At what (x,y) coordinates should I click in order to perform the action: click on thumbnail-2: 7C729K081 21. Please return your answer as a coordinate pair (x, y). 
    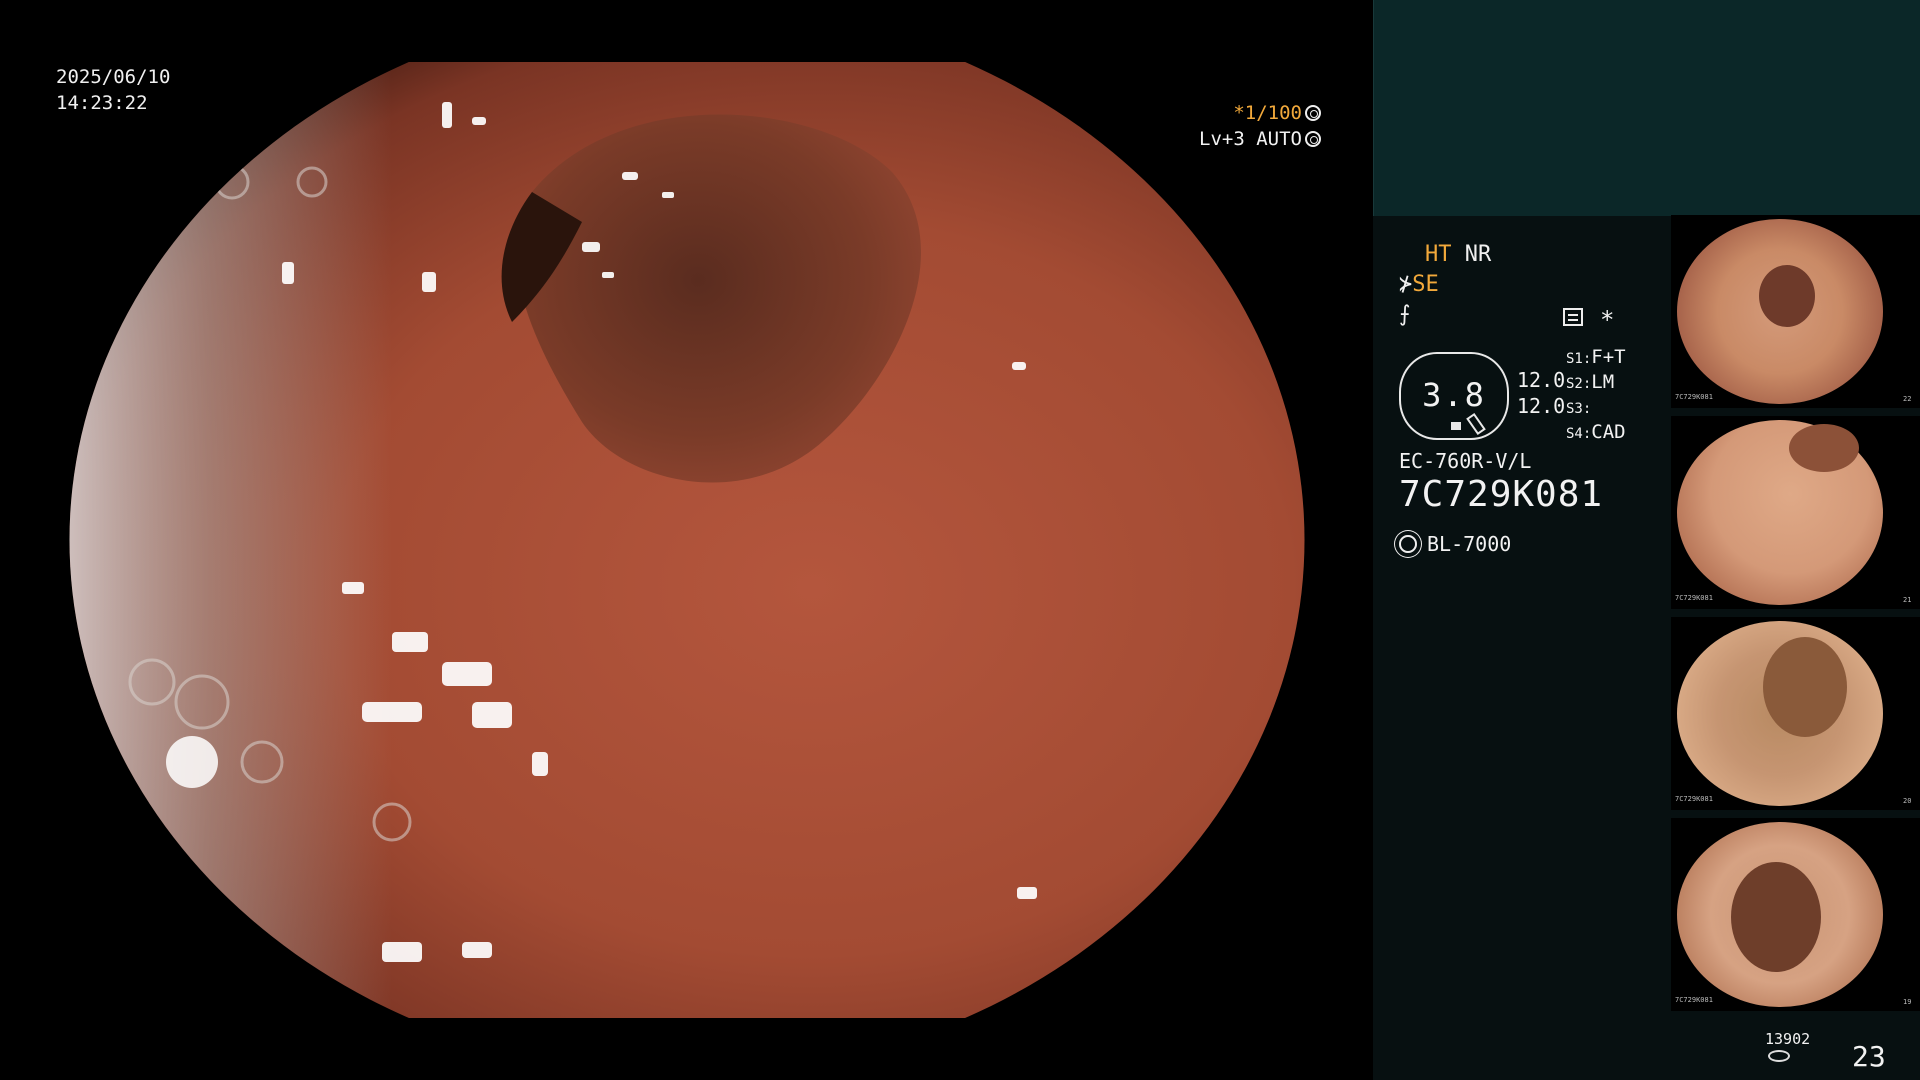
    Looking at the image, I should click on (1795, 512).